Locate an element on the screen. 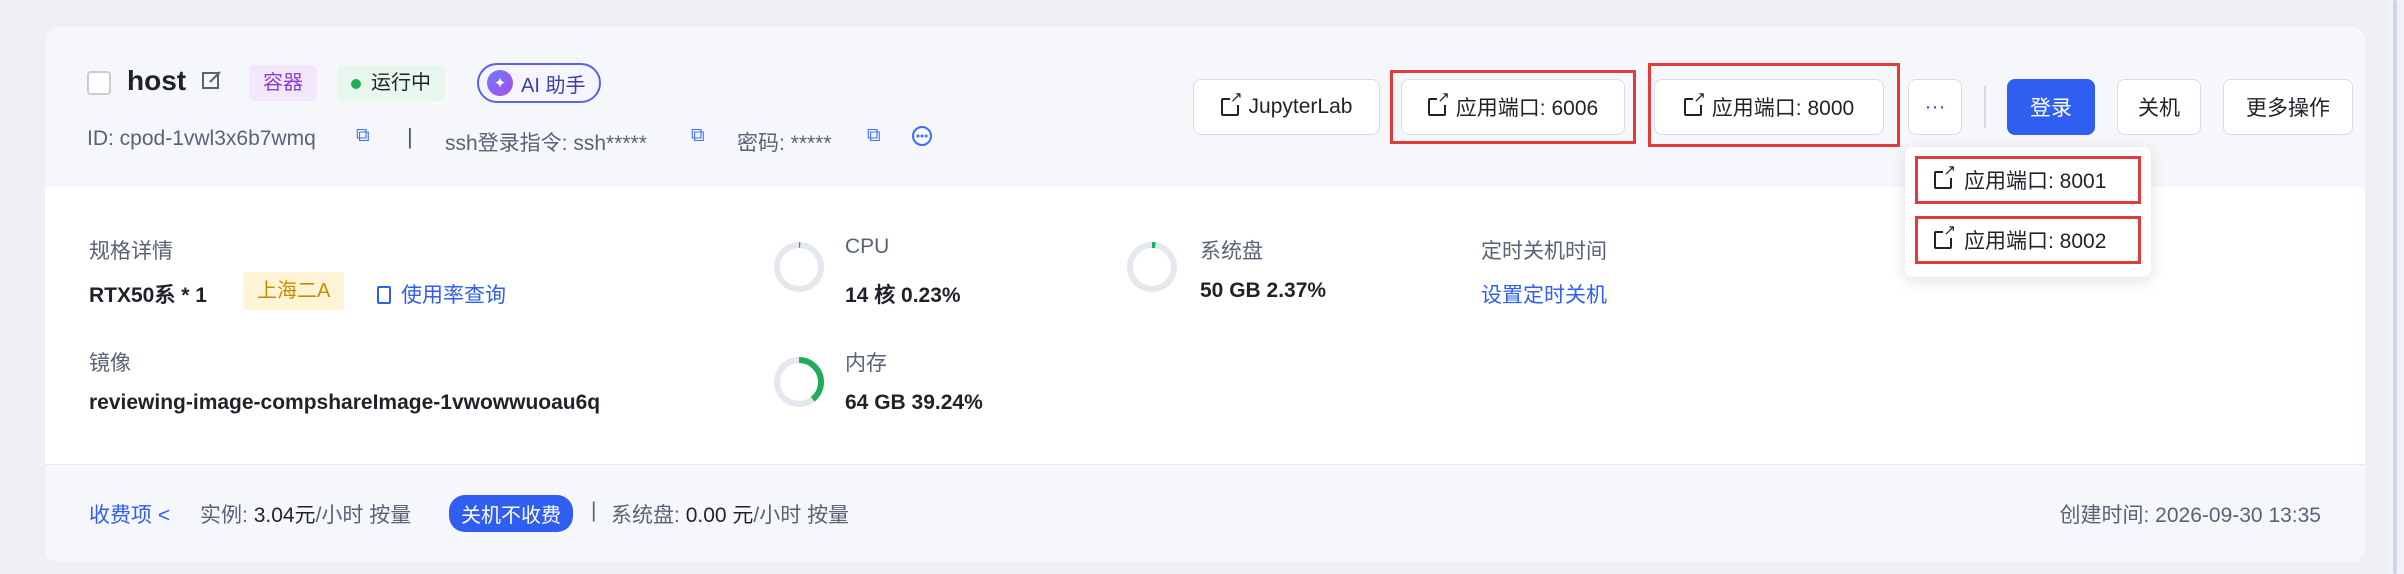 This screenshot has width=2404, height=574. copy-ssh-icon: ⧉ is located at coordinates (698, 136).